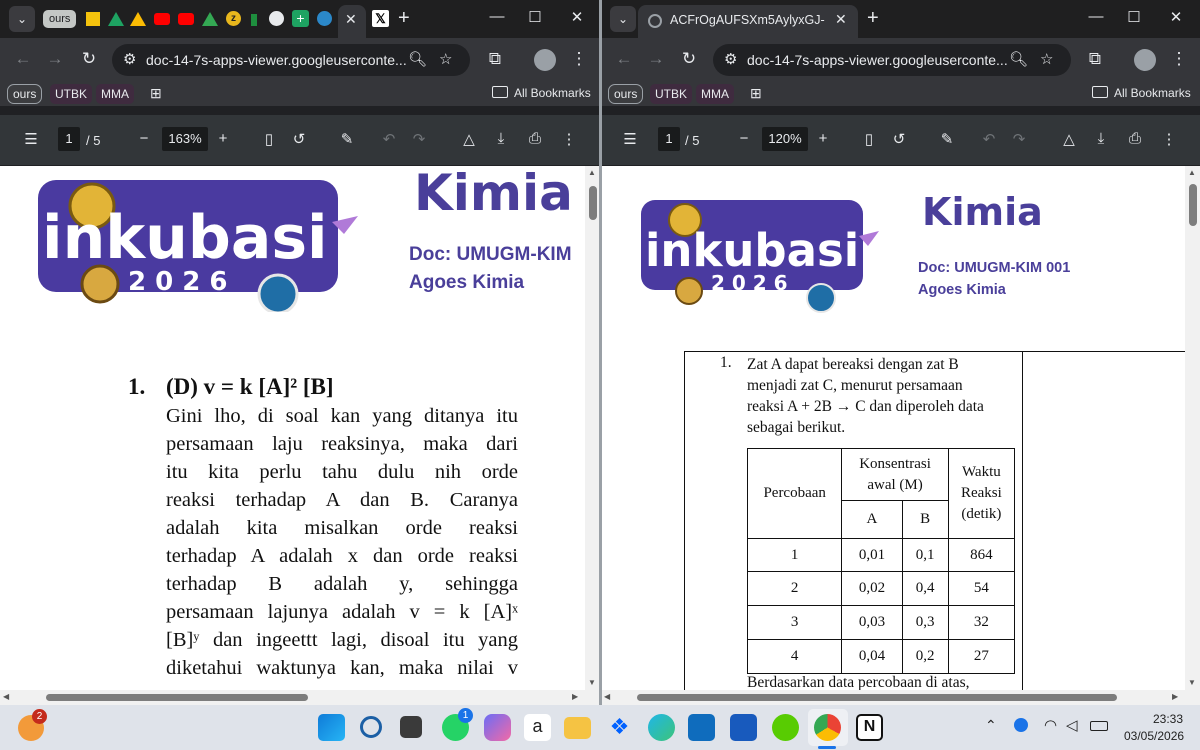  Describe the element at coordinates (1168, 719) in the screenshot. I see `clock-time: 23:33` at that location.